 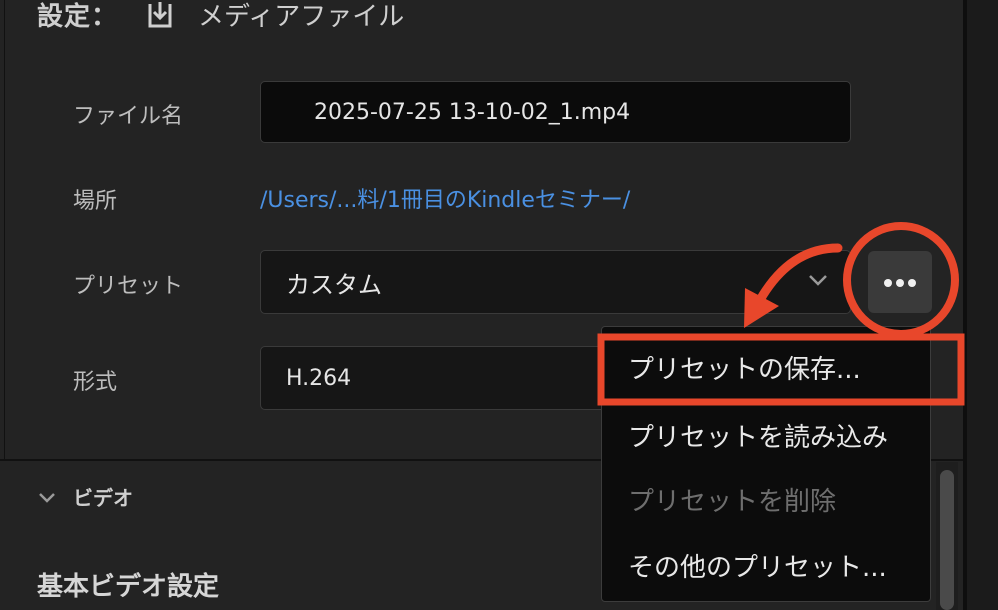 I want to click on video-section-toggle: ビデオ, so click(x=85, y=496).